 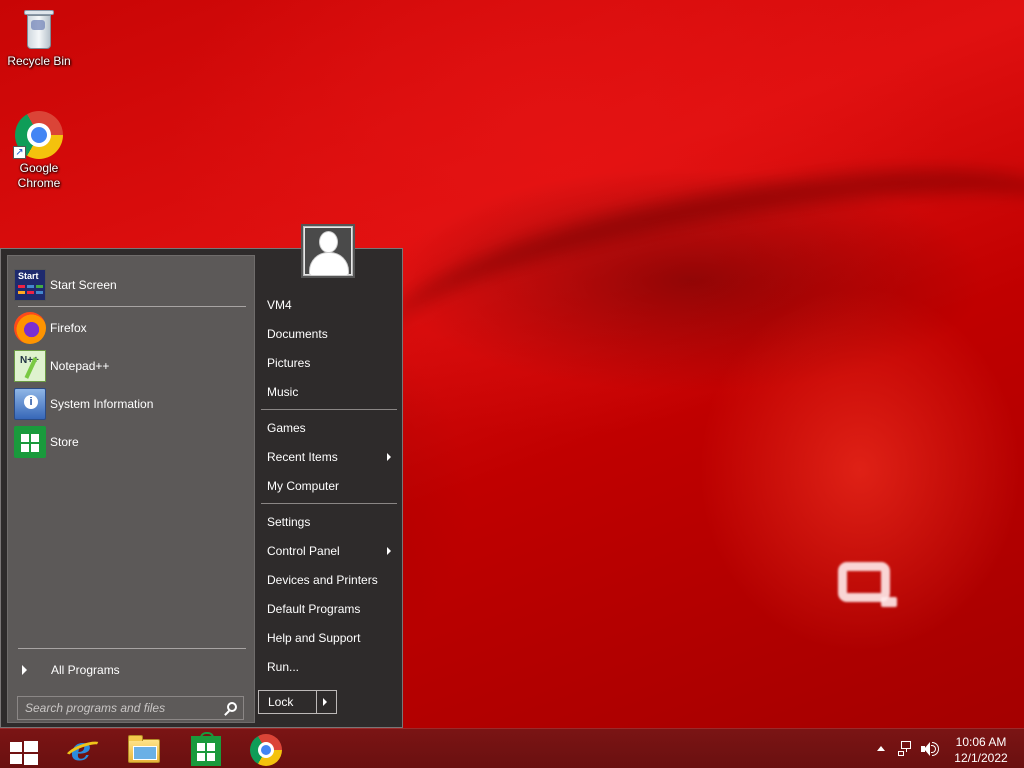 What do you see at coordinates (102, 404) in the screenshot?
I see `menu-item-label: System Information` at bounding box center [102, 404].